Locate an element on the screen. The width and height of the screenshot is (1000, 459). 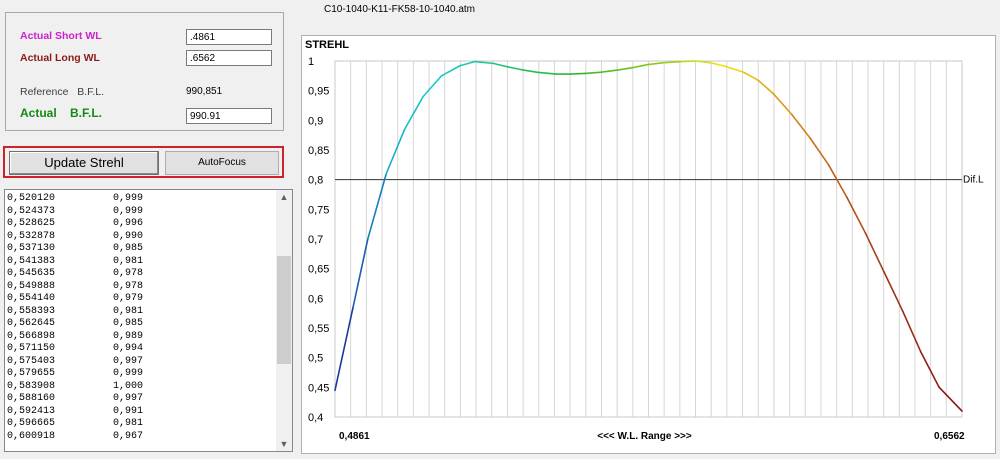
result-wavelength: 0,579655 is located at coordinates (31, 373).